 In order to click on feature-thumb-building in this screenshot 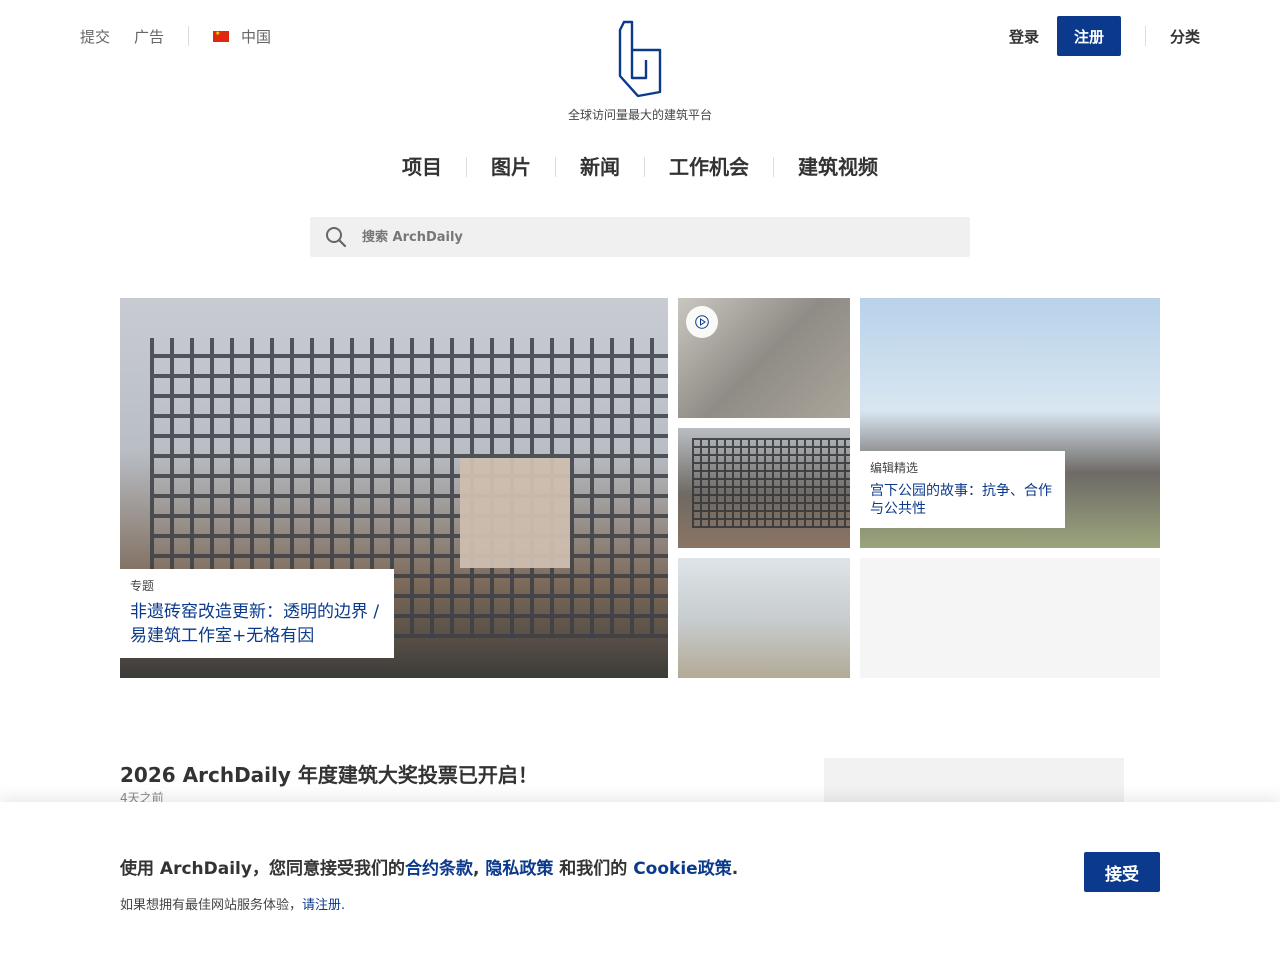, I will do `click(764, 618)`.